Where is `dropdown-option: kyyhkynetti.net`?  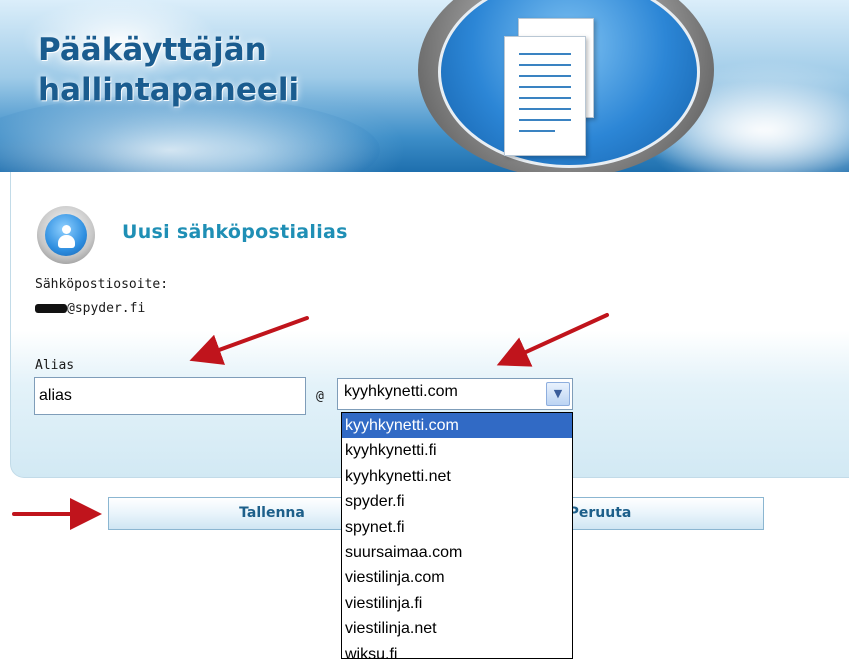 dropdown-option: kyyhkynetti.net is located at coordinates (457, 476).